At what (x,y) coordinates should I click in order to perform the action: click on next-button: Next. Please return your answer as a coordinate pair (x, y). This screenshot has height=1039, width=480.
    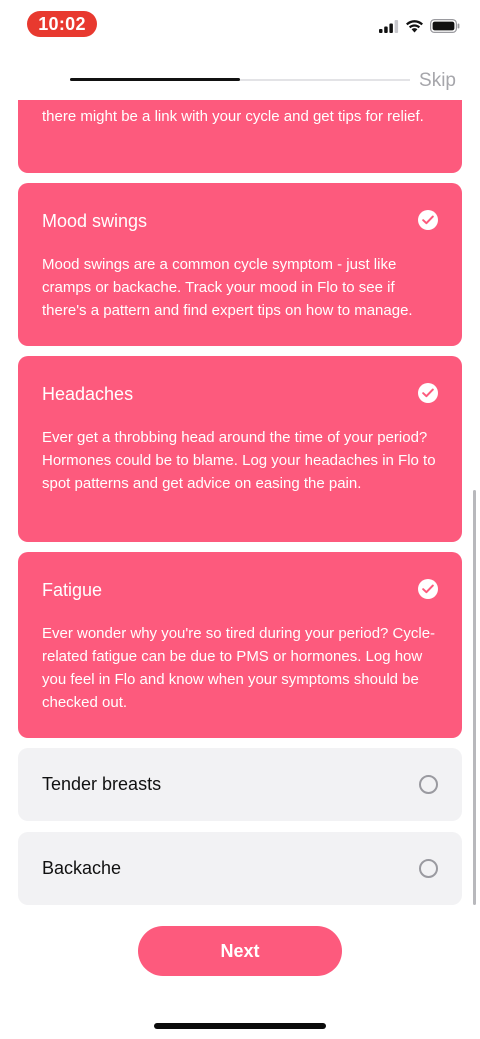
    Looking at the image, I should click on (240, 951).